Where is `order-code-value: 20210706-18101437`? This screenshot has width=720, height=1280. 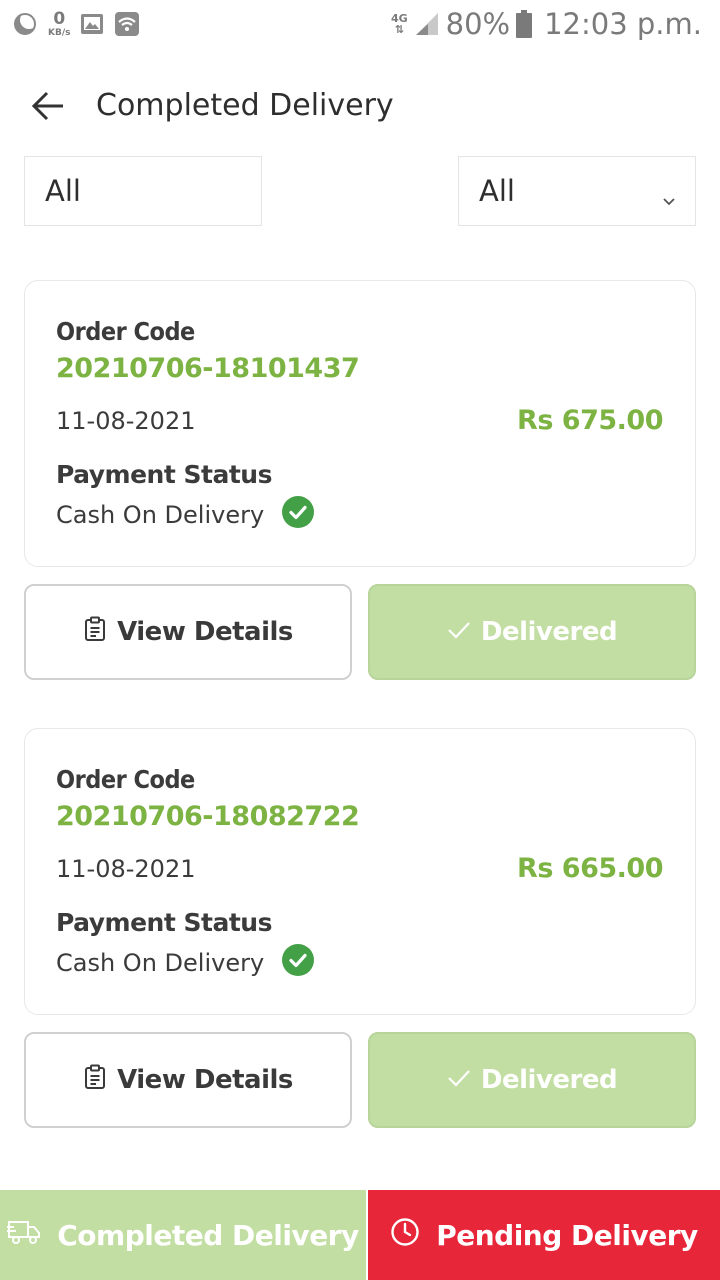 order-code-value: 20210706-18101437 is located at coordinates (208, 368).